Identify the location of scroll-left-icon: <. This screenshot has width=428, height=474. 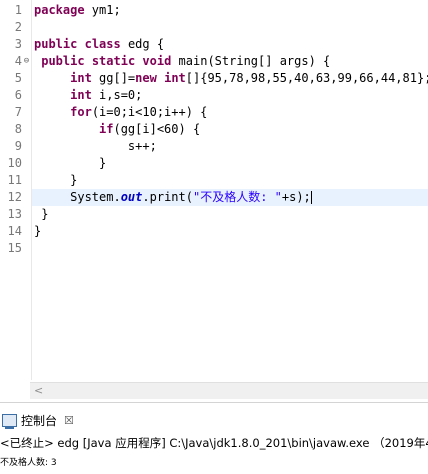
(38, 390).